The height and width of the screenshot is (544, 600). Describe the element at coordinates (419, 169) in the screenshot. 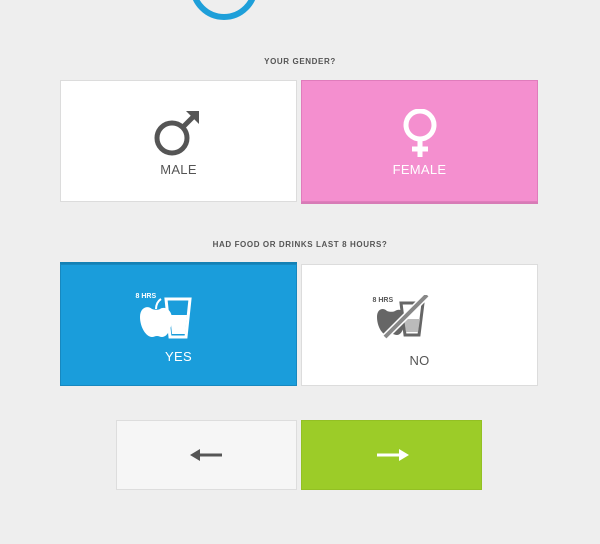

I see `gender-option-label: FEMALE` at that location.